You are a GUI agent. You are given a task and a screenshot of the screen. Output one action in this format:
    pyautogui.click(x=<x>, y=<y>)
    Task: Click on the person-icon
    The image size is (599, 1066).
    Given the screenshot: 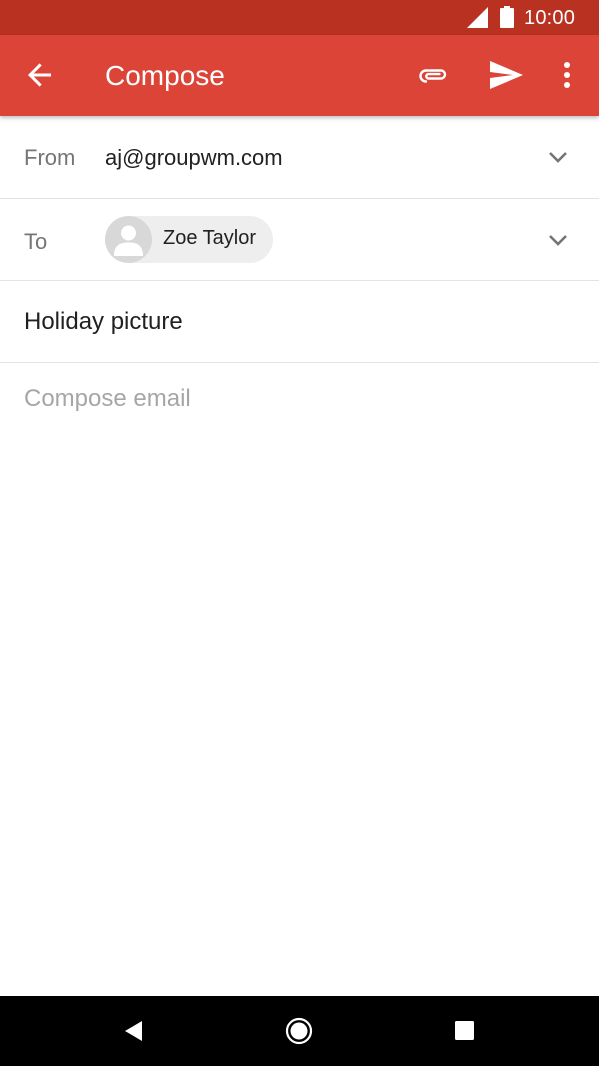 What is the action you would take?
    pyautogui.click(x=128, y=240)
    